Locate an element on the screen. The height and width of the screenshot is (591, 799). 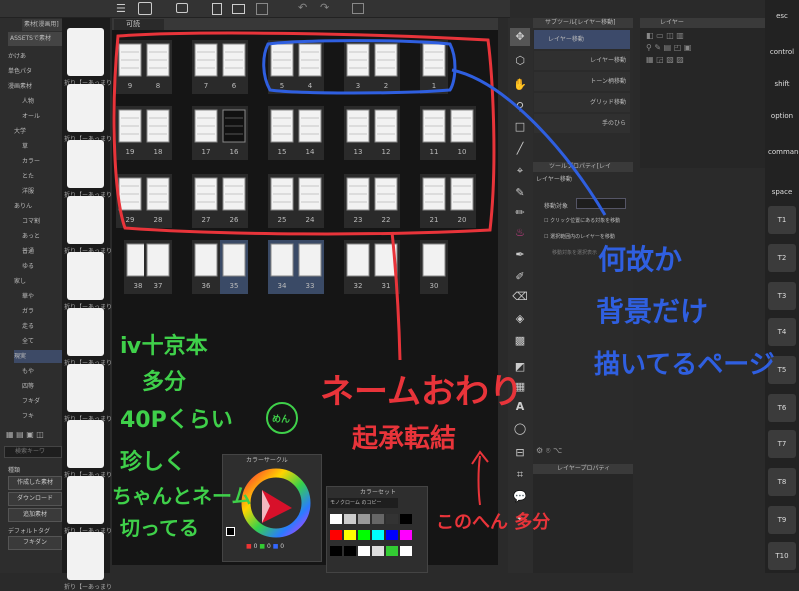
green-note-line-3: 40Pくらい is located at coordinates (176, 420).